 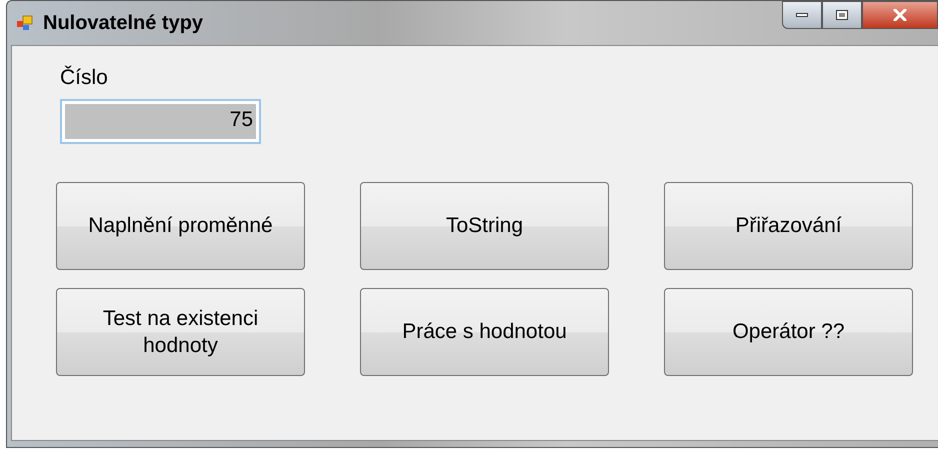 I want to click on action-button: Operátor ??, so click(x=788, y=332).